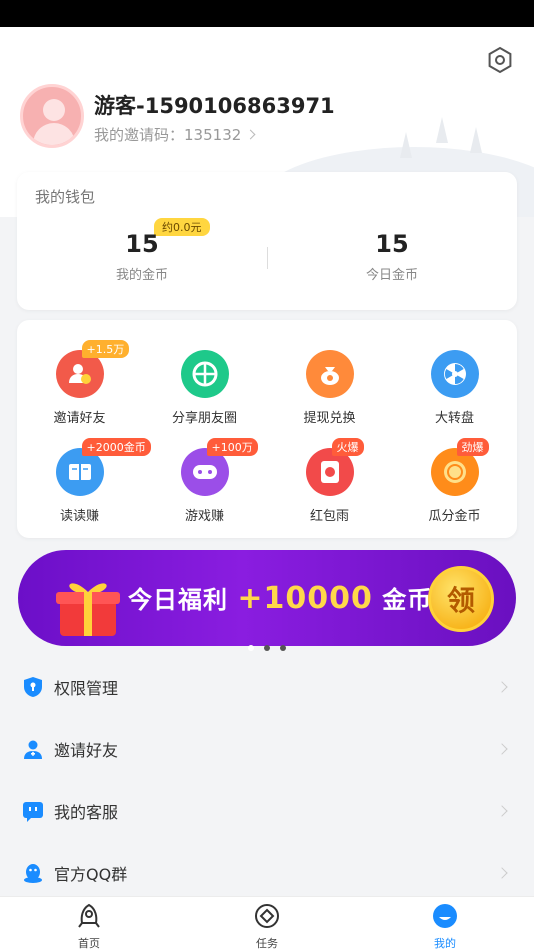 Image resolution: width=534 pixels, height=949 pixels. Describe the element at coordinates (33, 687) in the screenshot. I see `shield-icon` at that location.